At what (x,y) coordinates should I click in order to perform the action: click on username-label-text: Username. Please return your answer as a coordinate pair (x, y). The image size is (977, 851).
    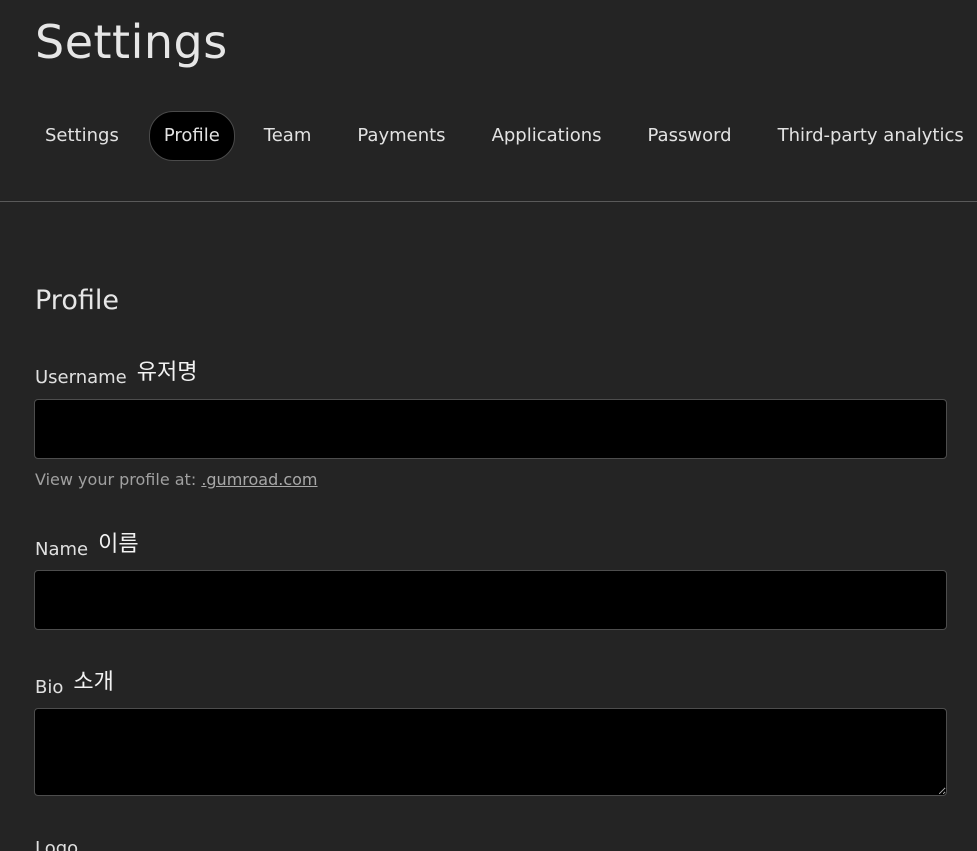
    Looking at the image, I should click on (81, 377).